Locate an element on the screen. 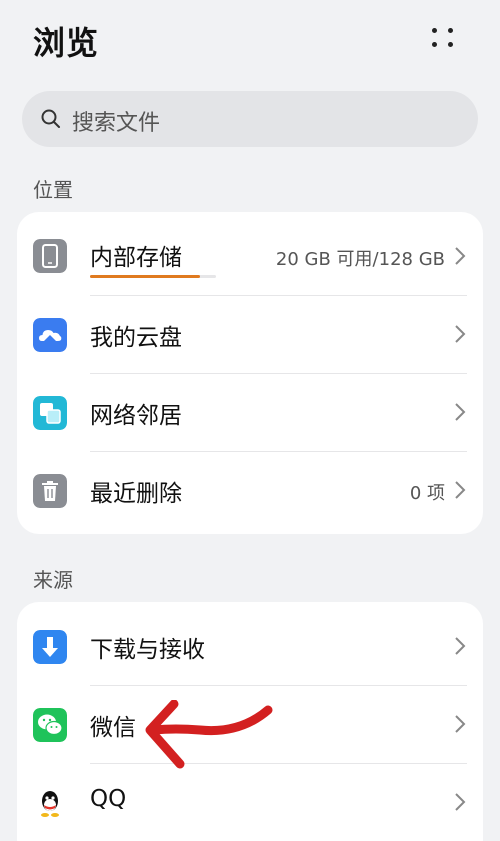  phone-icon is located at coordinates (50, 256).